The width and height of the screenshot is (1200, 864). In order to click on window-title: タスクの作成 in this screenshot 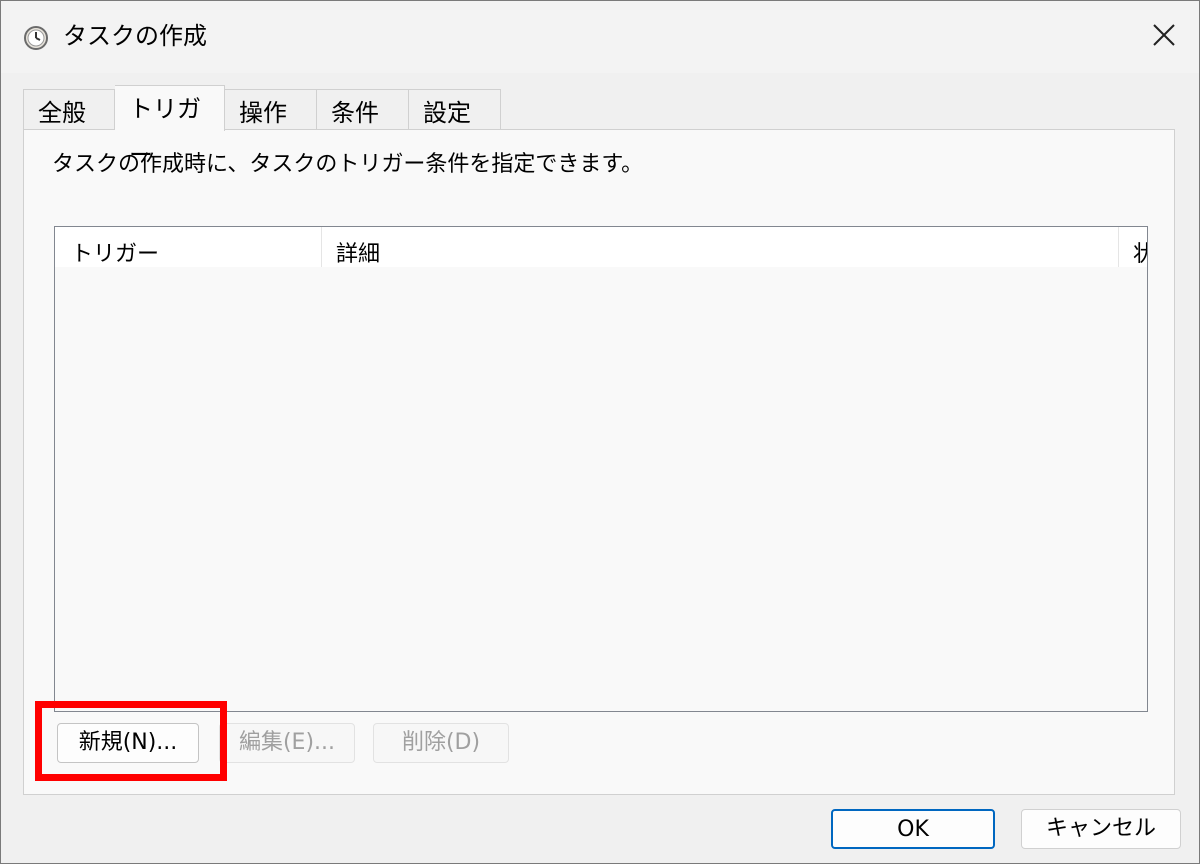, I will do `click(135, 36)`.